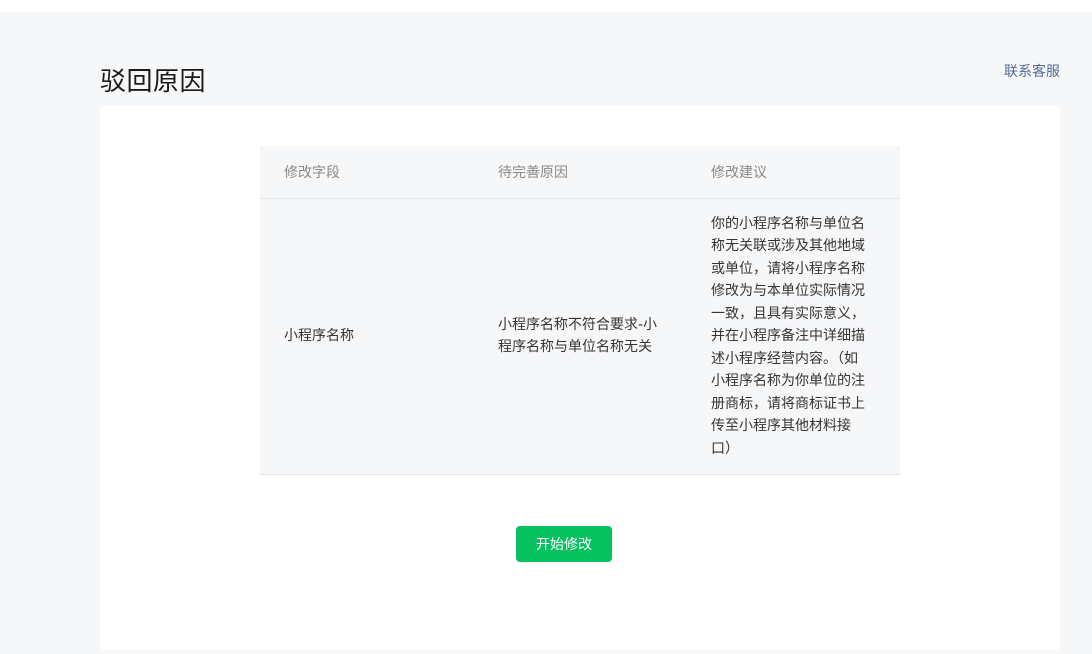 This screenshot has height=654, width=1092. Describe the element at coordinates (564, 544) in the screenshot. I see `start-edit-button: 开始修改` at that location.